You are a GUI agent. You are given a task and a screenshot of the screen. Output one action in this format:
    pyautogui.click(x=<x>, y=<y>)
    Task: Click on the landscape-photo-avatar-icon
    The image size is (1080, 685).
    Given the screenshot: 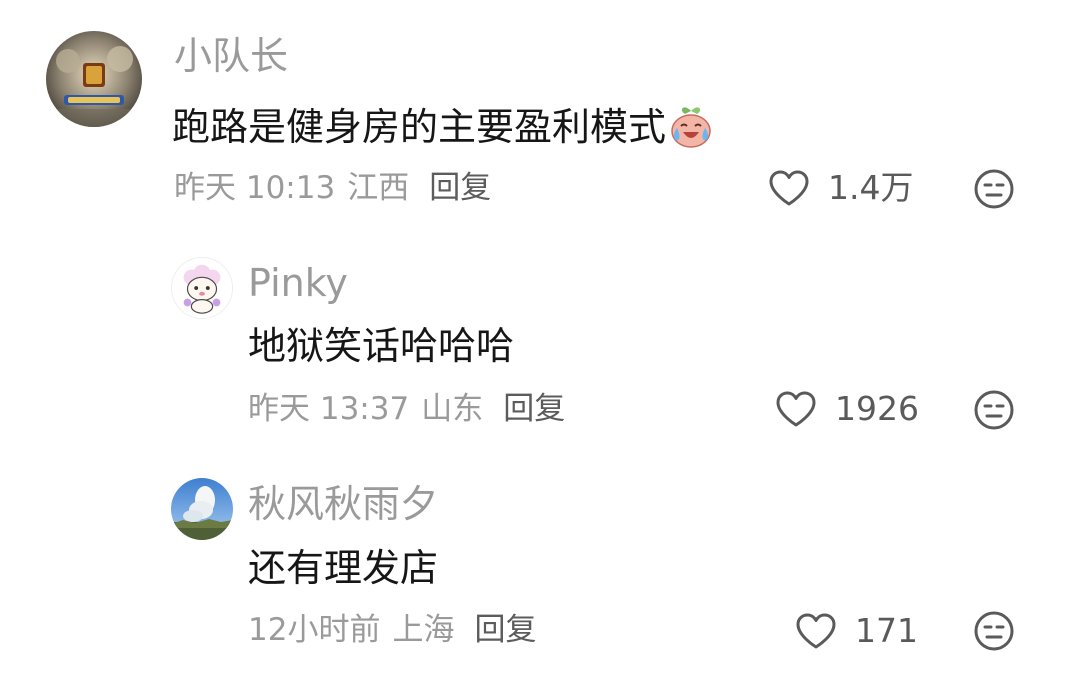 What is the action you would take?
    pyautogui.click(x=202, y=509)
    